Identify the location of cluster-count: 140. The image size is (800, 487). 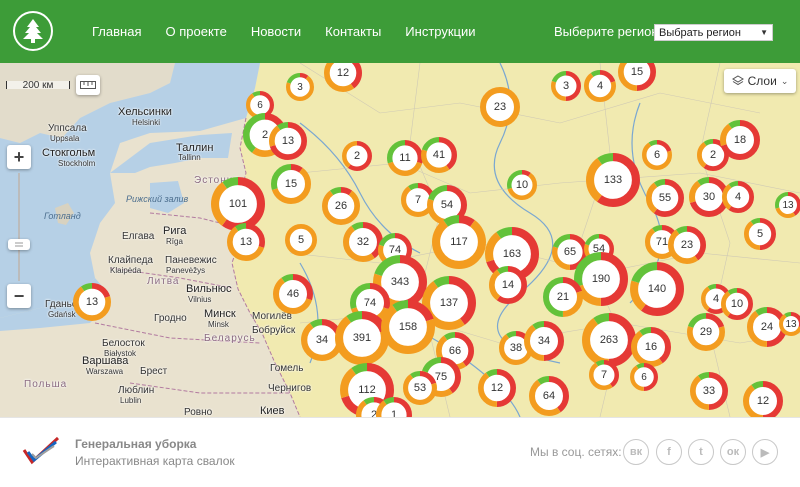
(657, 289).